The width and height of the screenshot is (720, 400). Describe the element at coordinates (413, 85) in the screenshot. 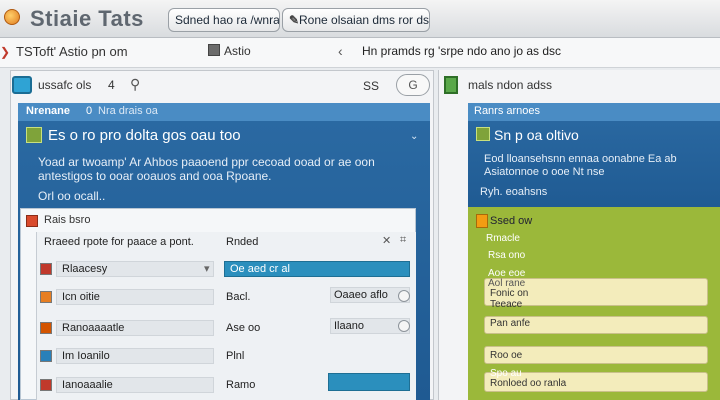

I see `toolbar-button: G` at that location.